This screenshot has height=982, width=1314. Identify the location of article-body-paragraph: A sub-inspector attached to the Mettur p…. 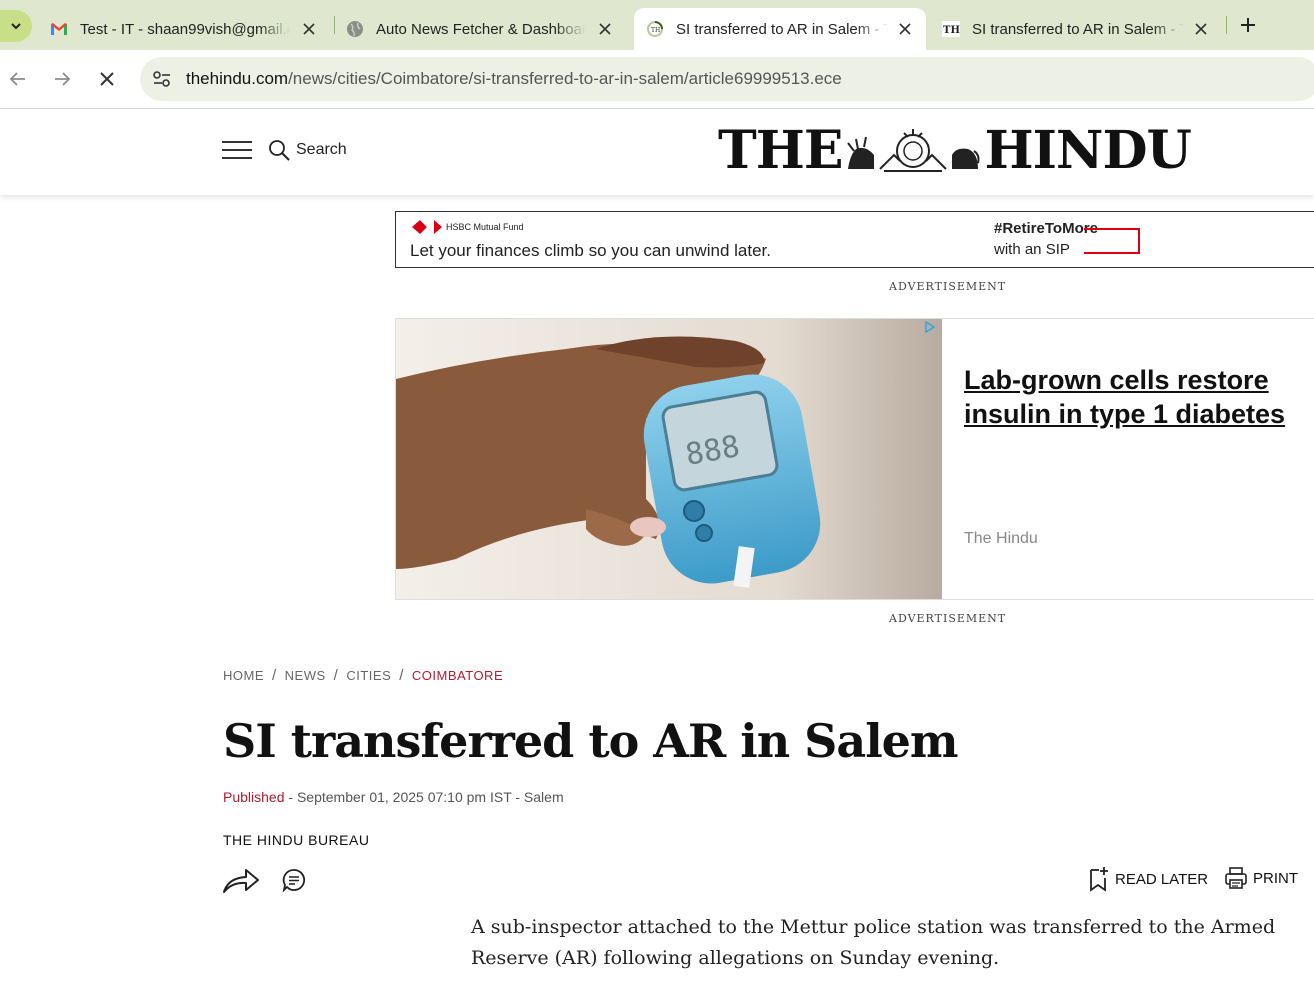
(873, 942).